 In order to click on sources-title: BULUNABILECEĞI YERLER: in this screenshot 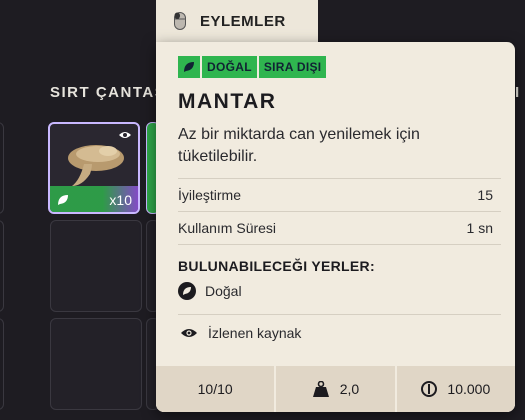, I will do `click(276, 266)`.